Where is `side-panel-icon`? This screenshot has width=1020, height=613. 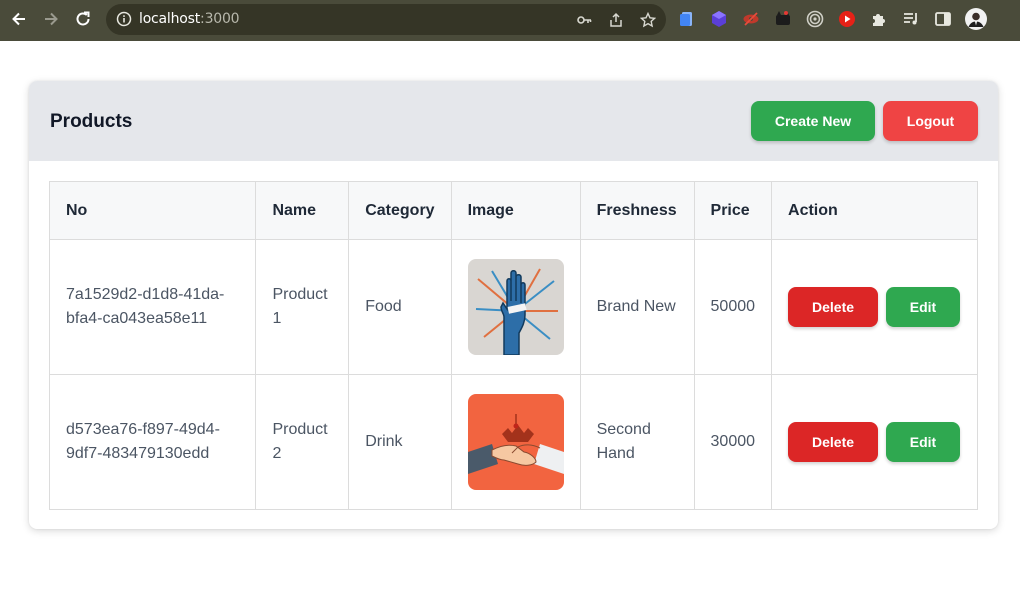
side-panel-icon is located at coordinates (943, 19).